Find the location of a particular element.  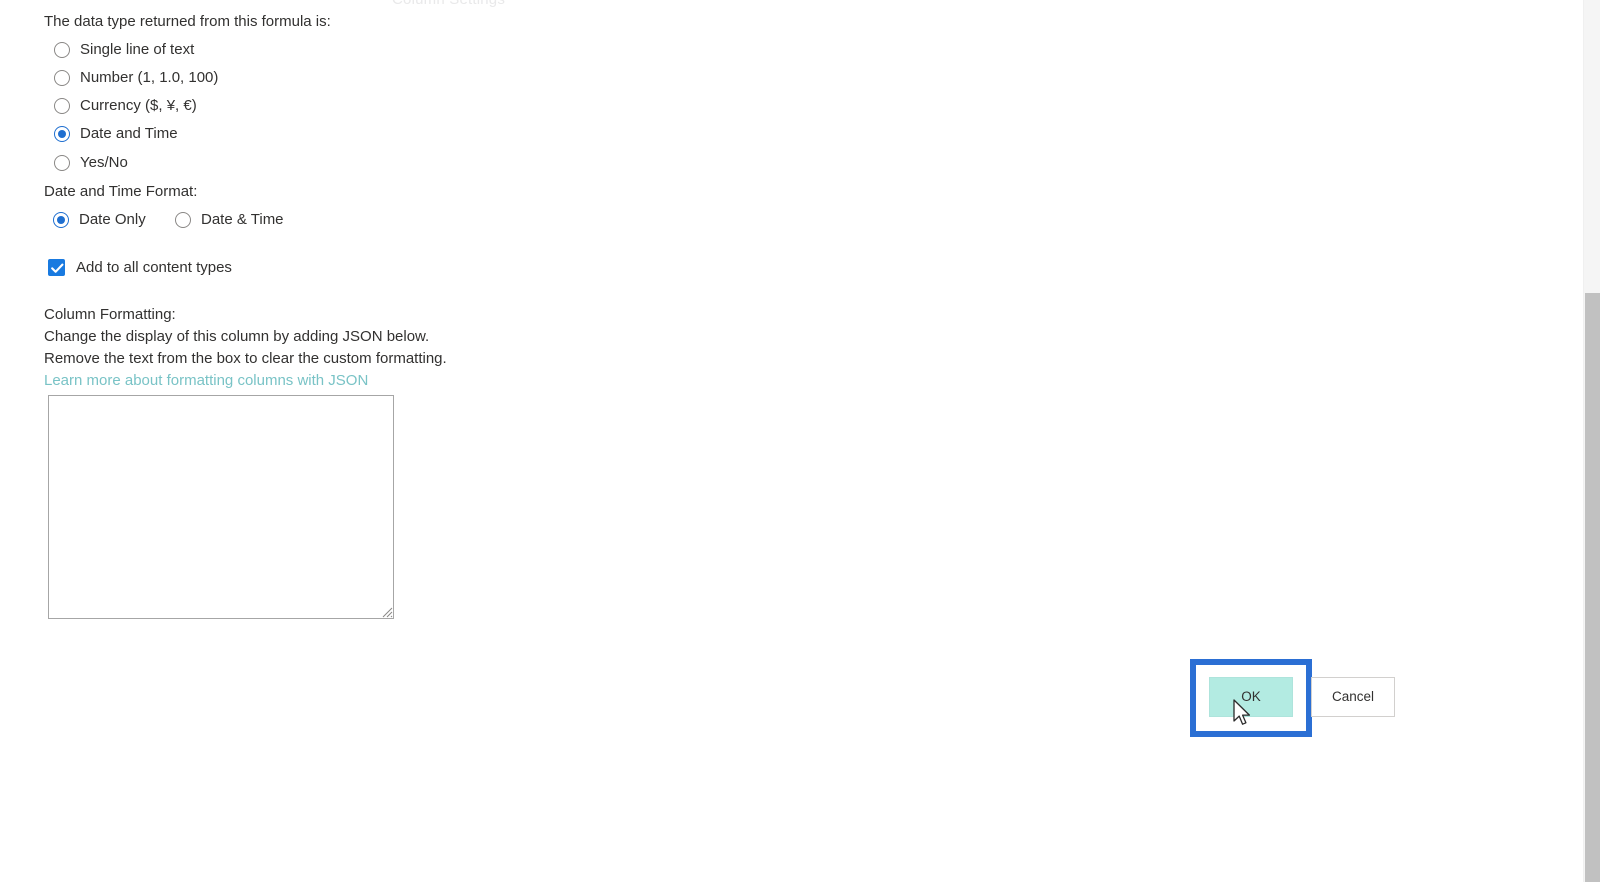

radio-date-and-time: Date and Time is located at coordinates (116, 134).